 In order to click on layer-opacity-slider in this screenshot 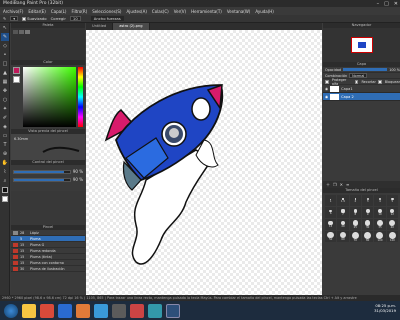, I will do `click(365, 69)`.